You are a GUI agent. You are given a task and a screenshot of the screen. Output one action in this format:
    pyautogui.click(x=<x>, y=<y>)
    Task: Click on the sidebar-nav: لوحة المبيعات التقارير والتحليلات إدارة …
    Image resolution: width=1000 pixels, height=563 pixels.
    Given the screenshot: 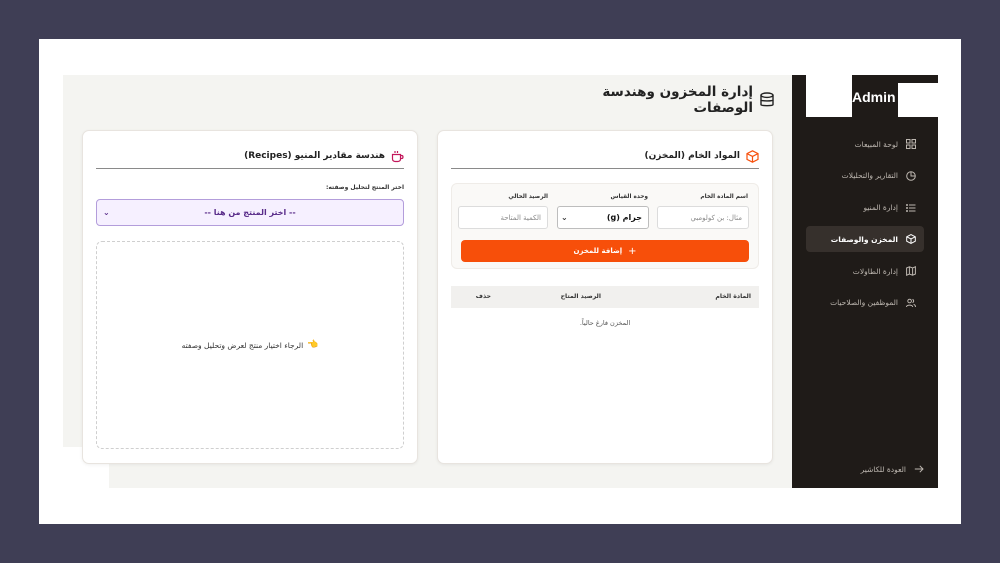 What is the action you would take?
    pyautogui.click(x=865, y=226)
    